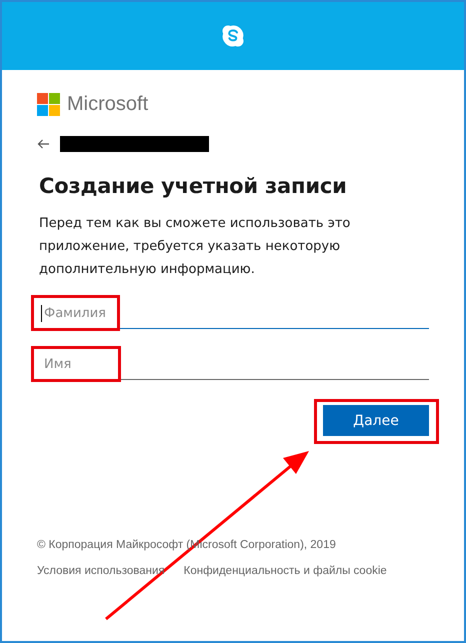 This screenshot has height=643, width=466. What do you see at coordinates (193, 186) in the screenshot?
I see `page-title: Создание учетной записи` at bounding box center [193, 186].